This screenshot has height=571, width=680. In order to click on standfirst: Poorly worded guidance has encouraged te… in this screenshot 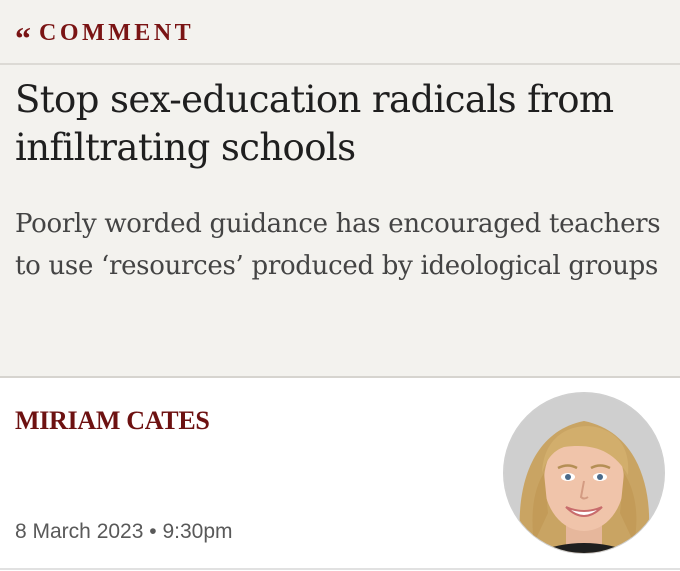, I will do `click(338, 245)`.